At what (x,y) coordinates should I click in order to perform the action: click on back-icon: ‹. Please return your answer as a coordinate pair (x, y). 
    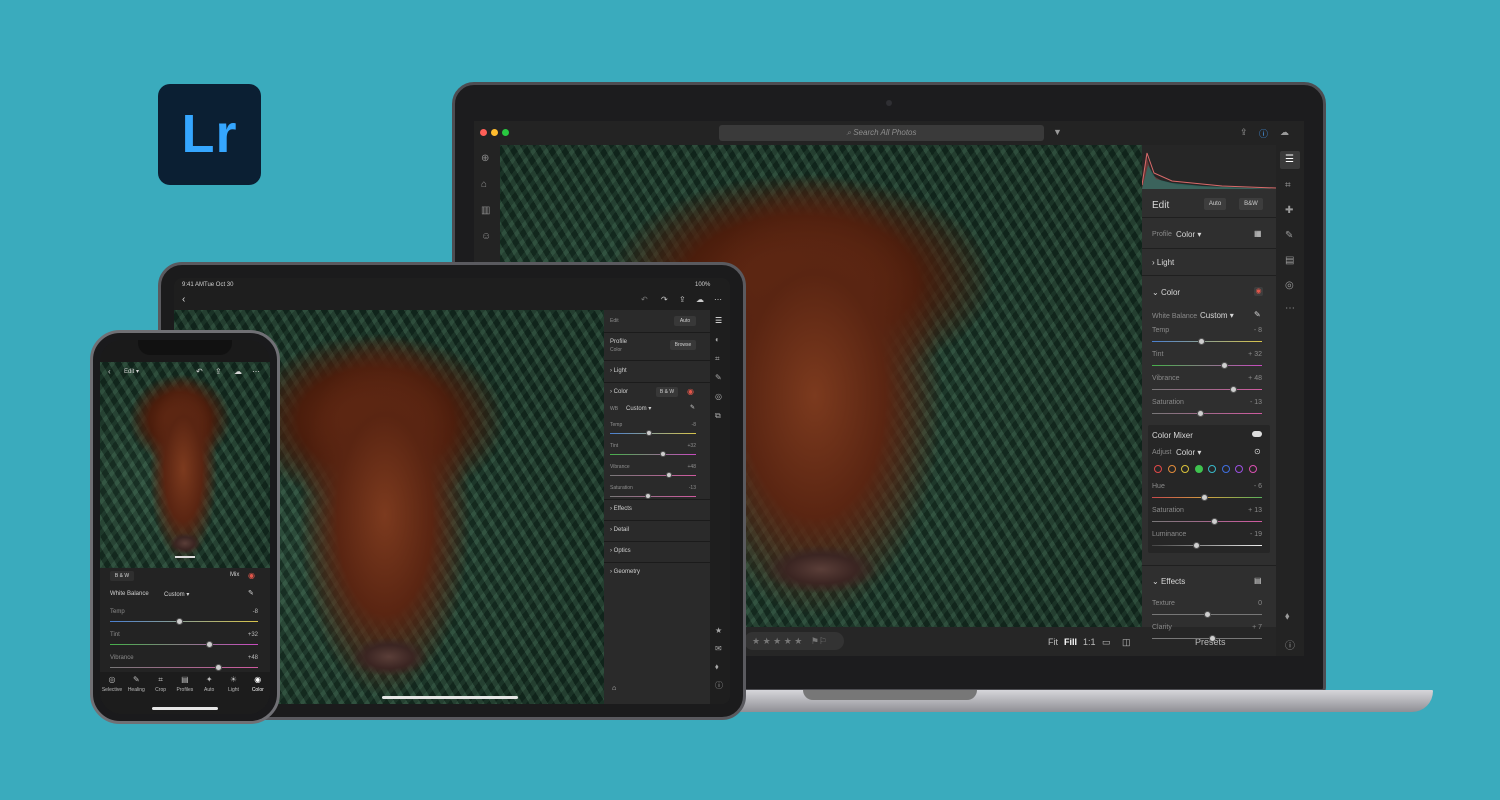
    Looking at the image, I should click on (109, 371).